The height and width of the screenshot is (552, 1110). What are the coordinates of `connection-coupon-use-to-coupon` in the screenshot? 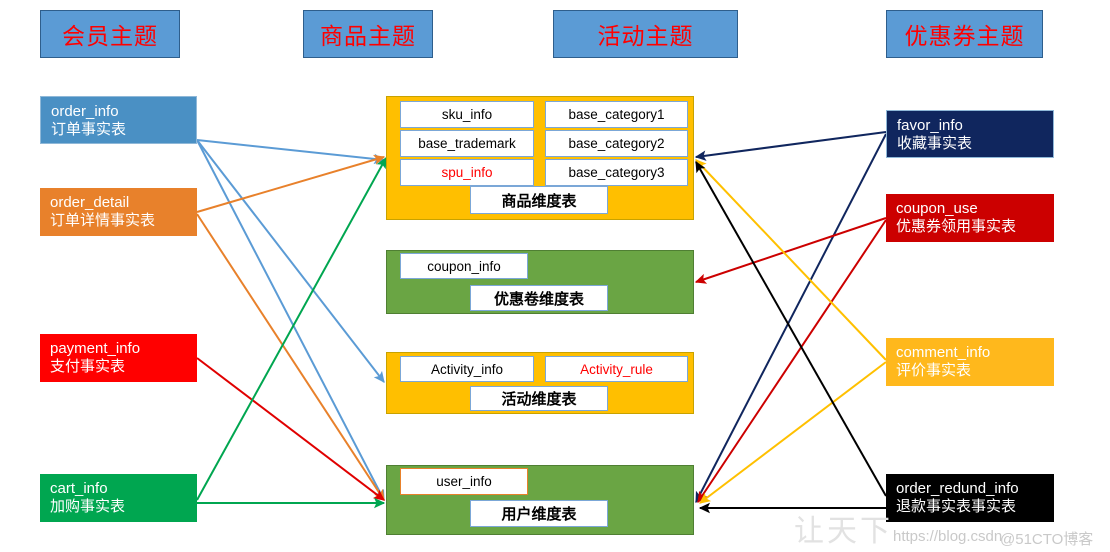 It's located at (790, 250).